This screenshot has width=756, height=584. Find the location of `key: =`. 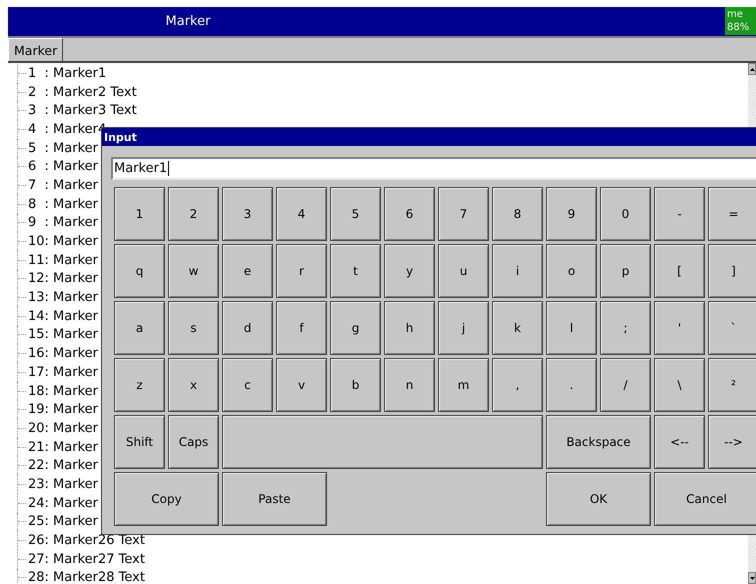

key: = is located at coordinates (732, 214).